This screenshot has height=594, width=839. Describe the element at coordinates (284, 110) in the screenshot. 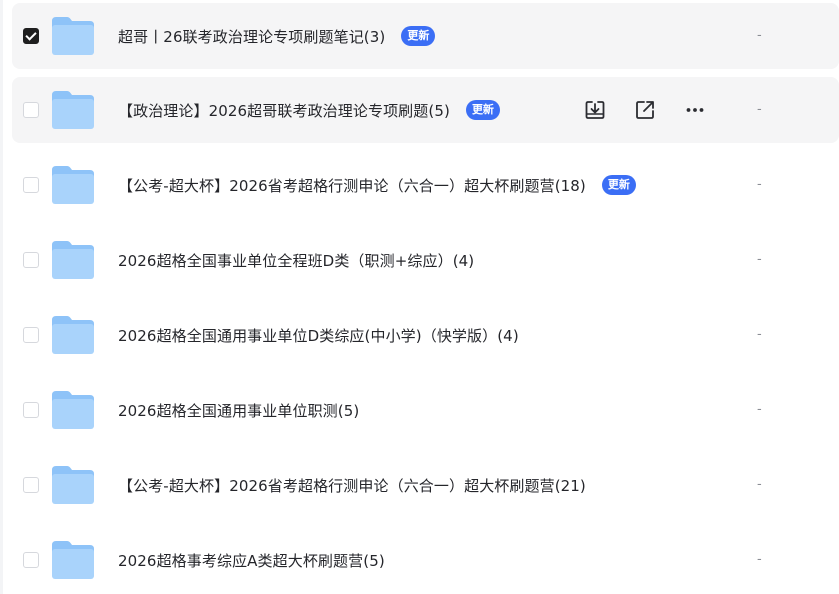

I see `folder-name: 【政治理论】2026超哥联考政治理论专项刷题(5)` at that location.